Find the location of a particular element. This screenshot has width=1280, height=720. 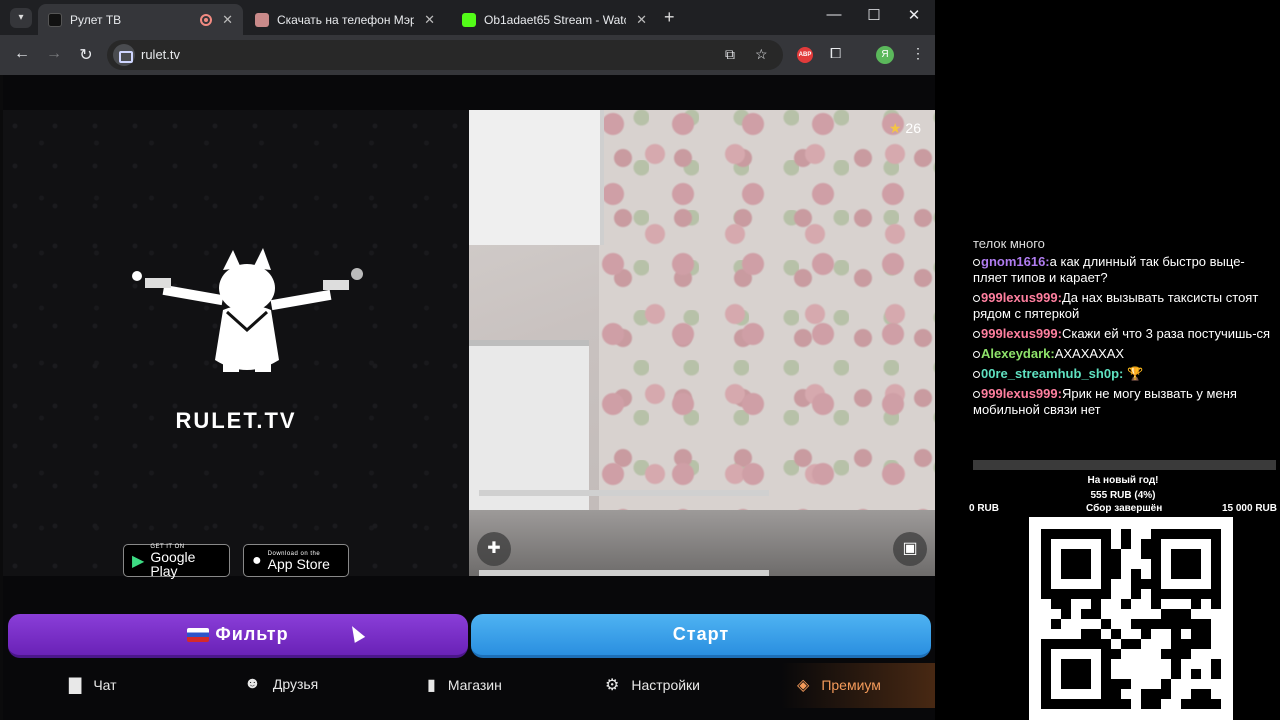

chat-username: Alexeydark: is located at coordinates (1018, 353).